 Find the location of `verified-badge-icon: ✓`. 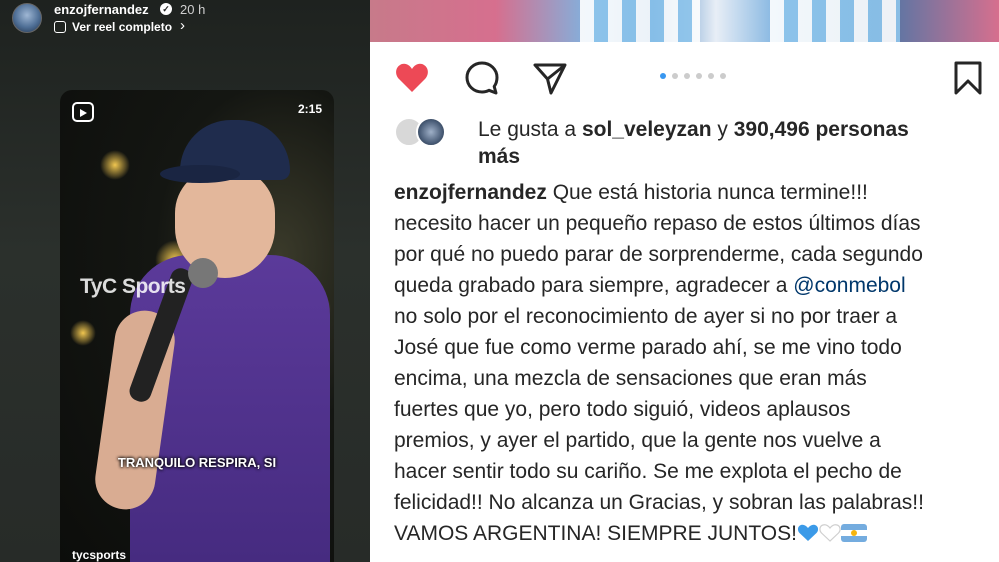

verified-badge-icon: ✓ is located at coordinates (166, 9).